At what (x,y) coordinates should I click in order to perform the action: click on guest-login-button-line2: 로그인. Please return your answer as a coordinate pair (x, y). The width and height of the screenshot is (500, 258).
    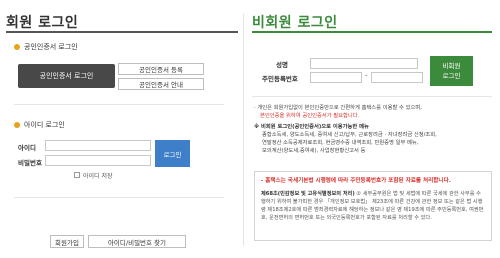
    Looking at the image, I should click on (451, 76).